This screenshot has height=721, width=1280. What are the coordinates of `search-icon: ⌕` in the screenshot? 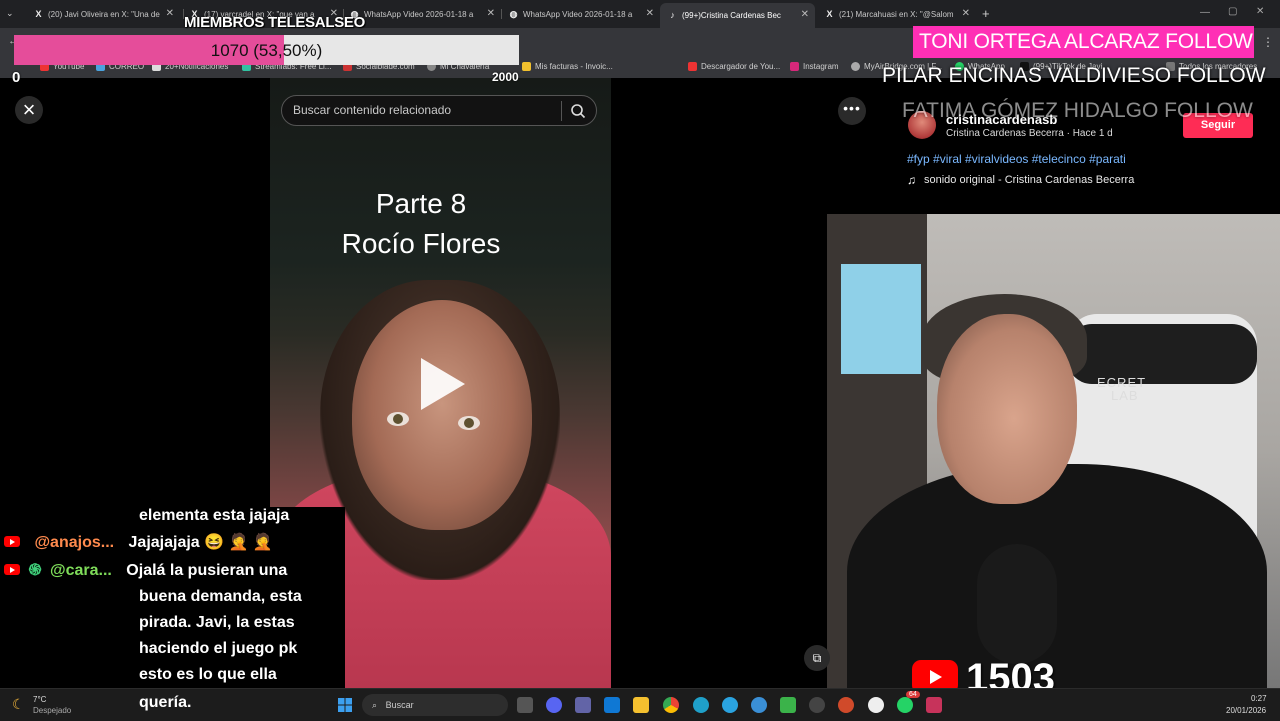 It's located at (375, 705).